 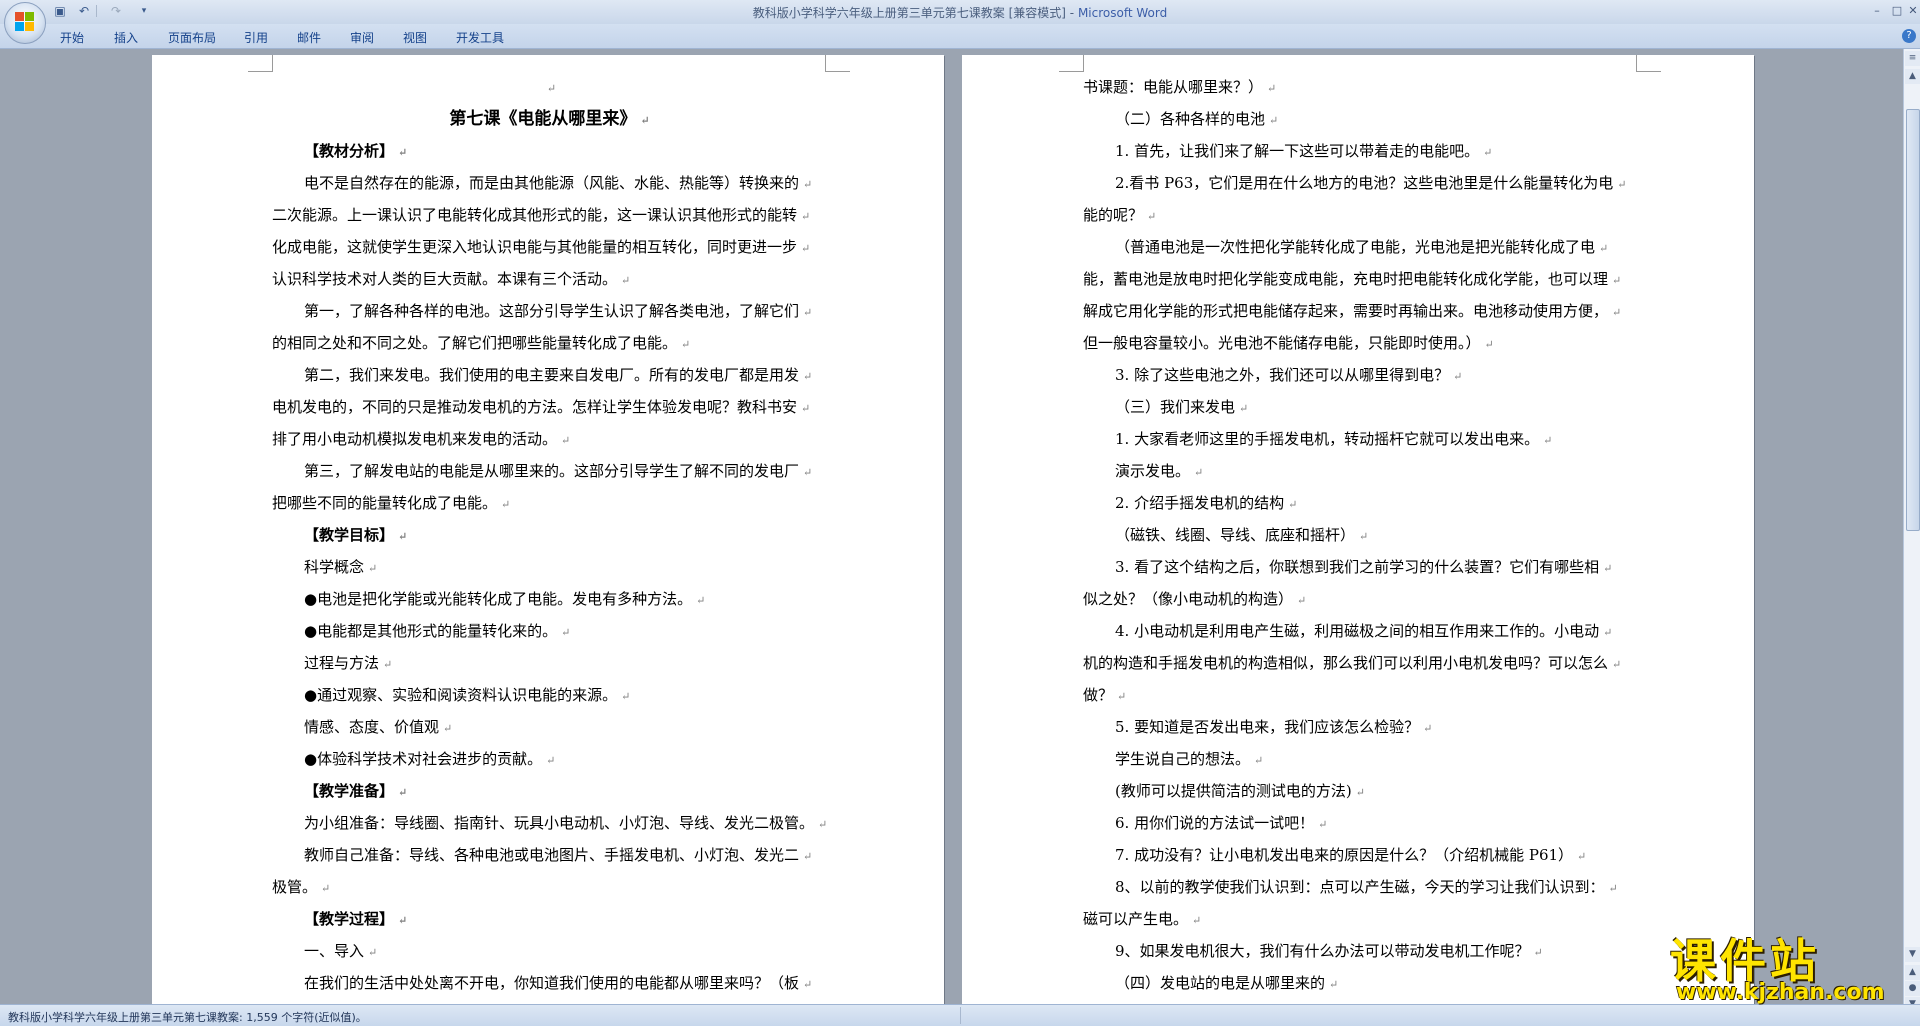 What do you see at coordinates (126, 37) in the screenshot?
I see `tab-insert: 插入` at bounding box center [126, 37].